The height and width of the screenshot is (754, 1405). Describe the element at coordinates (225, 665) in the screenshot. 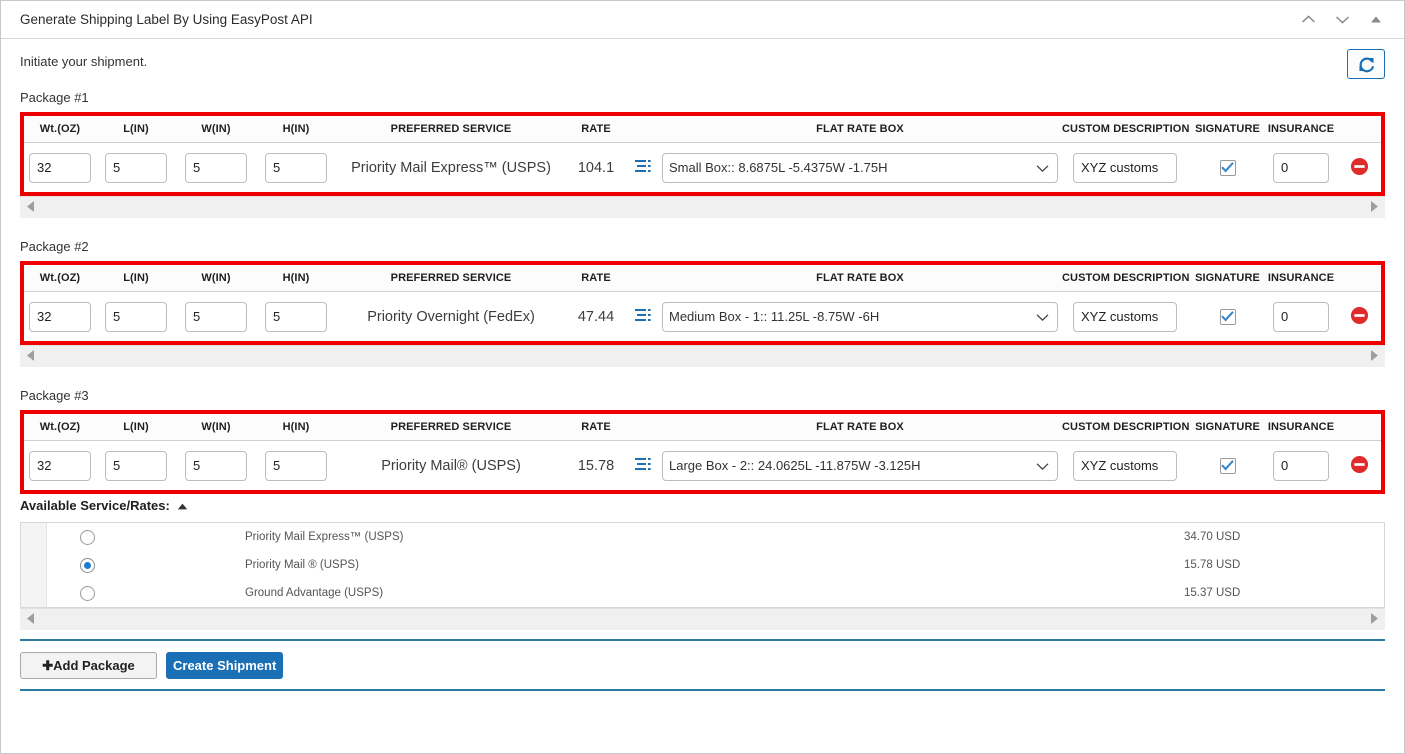

I see `create-shipment-button: Create Shipment` at that location.